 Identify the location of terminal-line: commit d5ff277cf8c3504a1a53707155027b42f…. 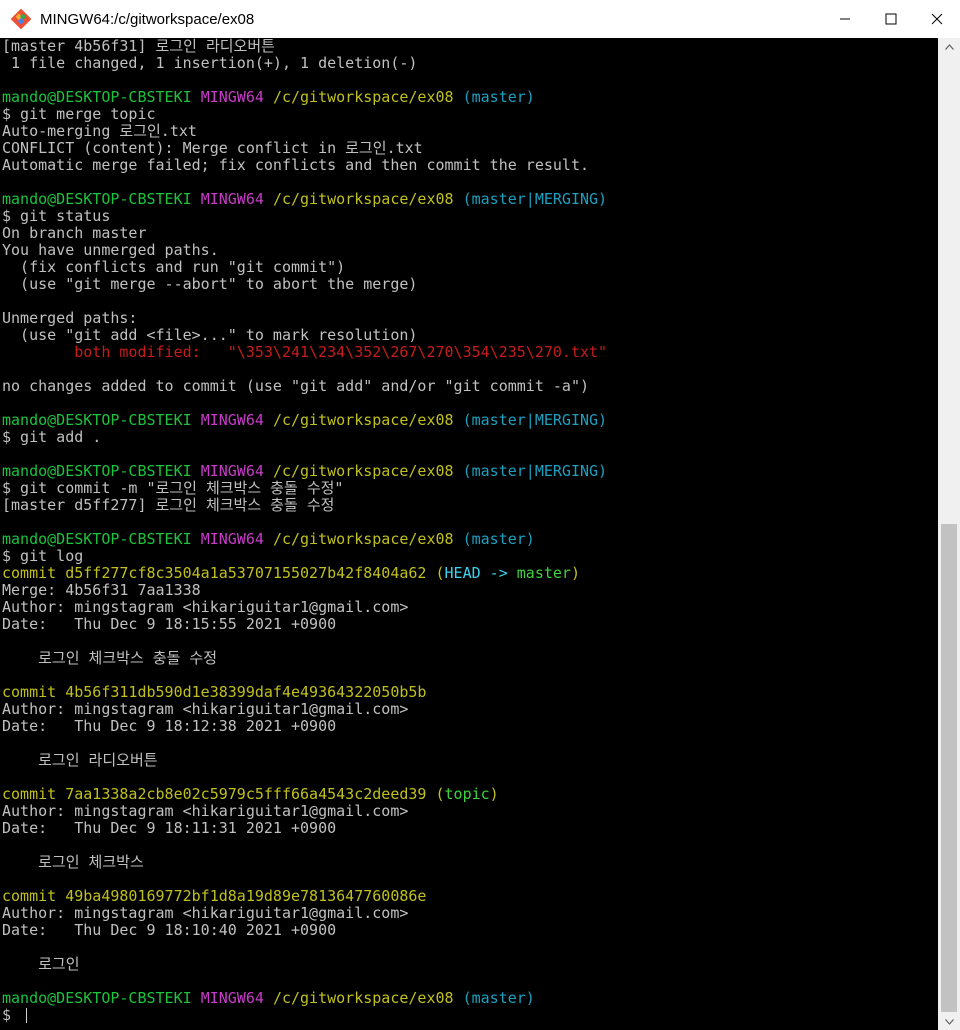
(470, 573).